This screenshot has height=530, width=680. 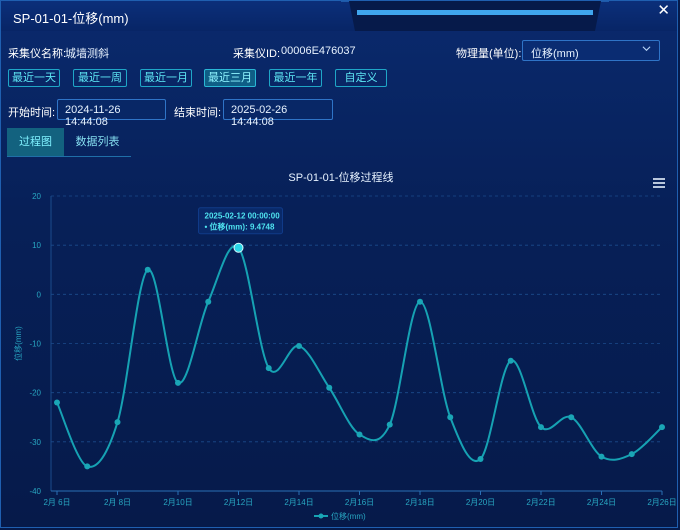 What do you see at coordinates (18, 343) in the screenshot?
I see `y-axis-label: 位移(mm)` at bounding box center [18, 343].